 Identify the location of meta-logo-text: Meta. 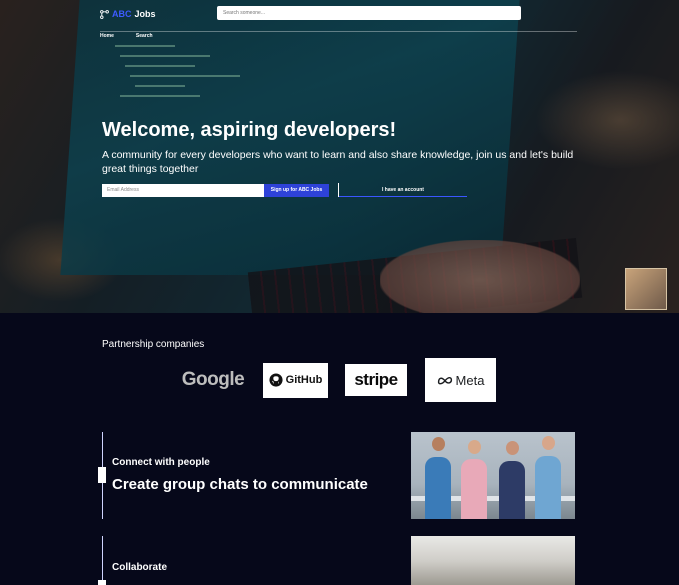
(470, 380).